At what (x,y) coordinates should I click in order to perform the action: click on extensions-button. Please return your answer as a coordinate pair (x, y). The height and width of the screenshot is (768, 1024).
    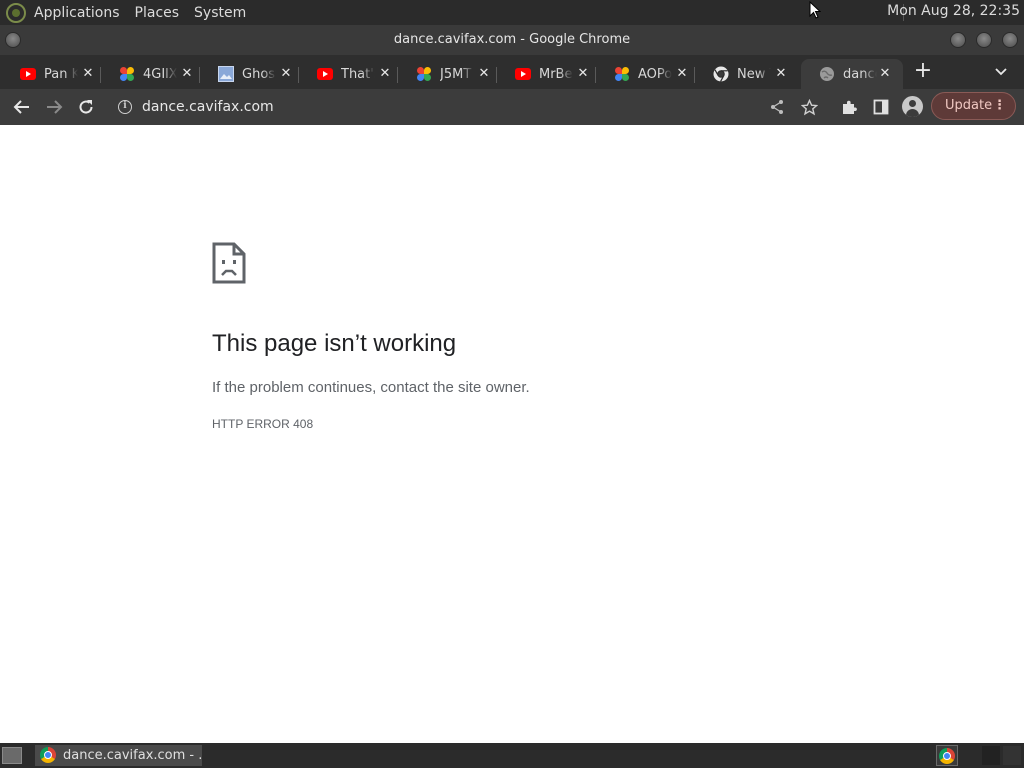
    Looking at the image, I should click on (849, 107).